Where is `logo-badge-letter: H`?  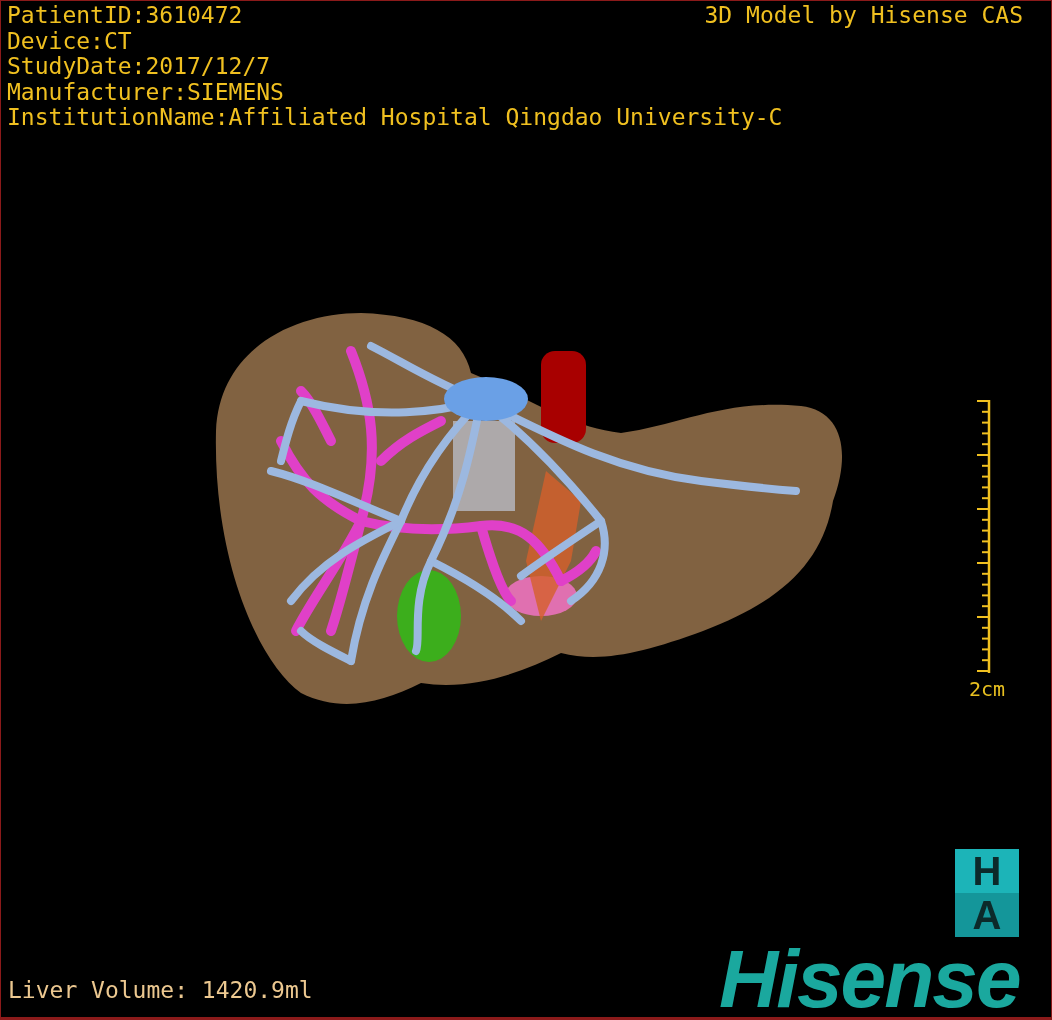
logo-badge-letter: H is located at coordinates (987, 871).